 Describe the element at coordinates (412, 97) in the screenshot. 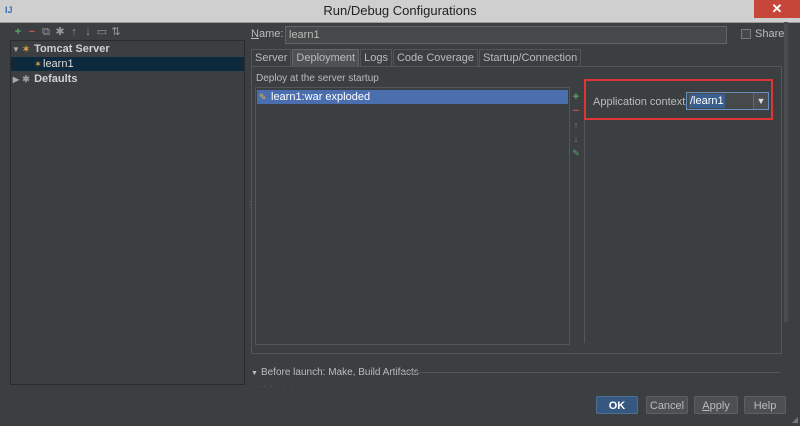

I see `list-item: ✎ learn1:war exploded` at that location.